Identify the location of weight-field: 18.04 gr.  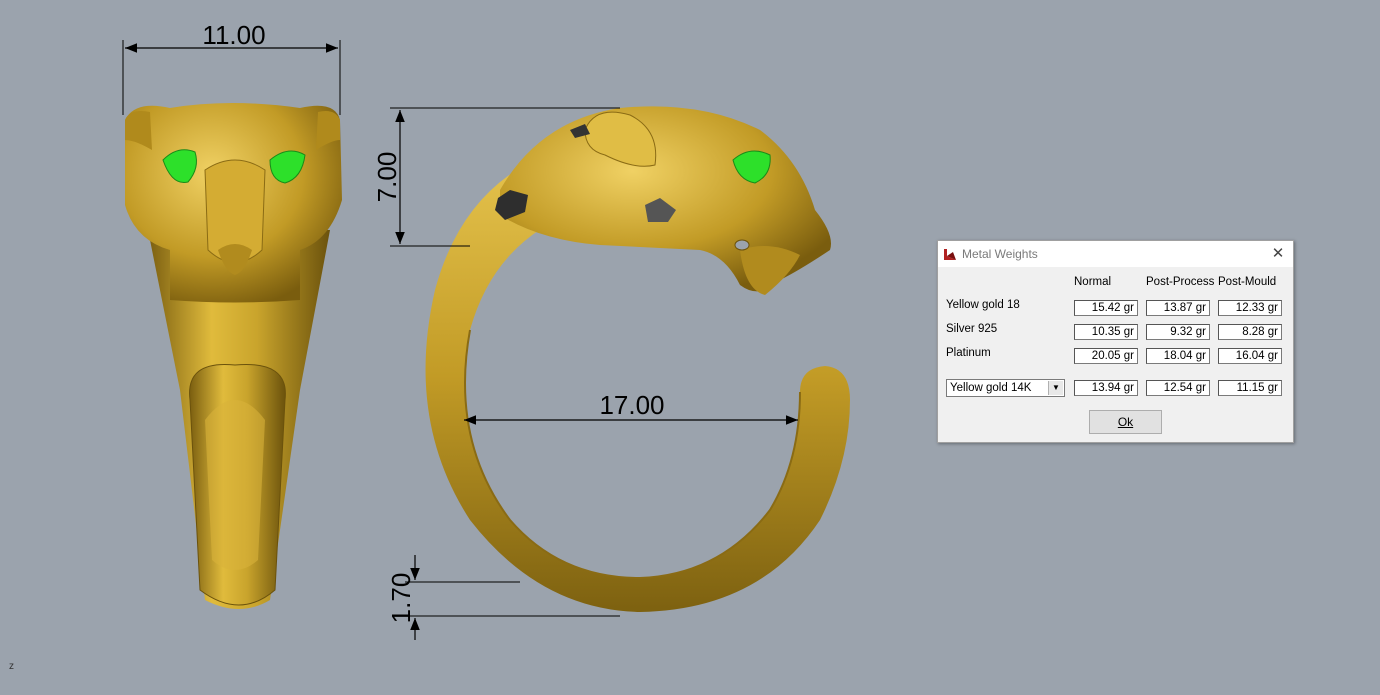
(1178, 356).